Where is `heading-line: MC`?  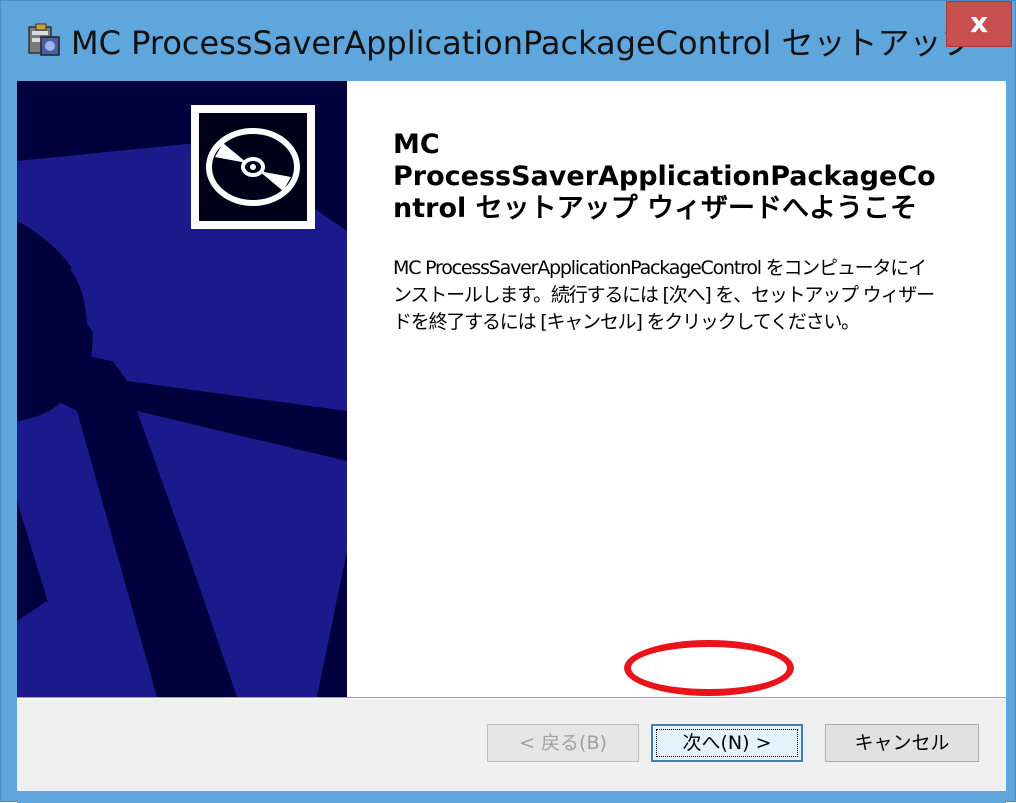
heading-line: MC is located at coordinates (416, 144).